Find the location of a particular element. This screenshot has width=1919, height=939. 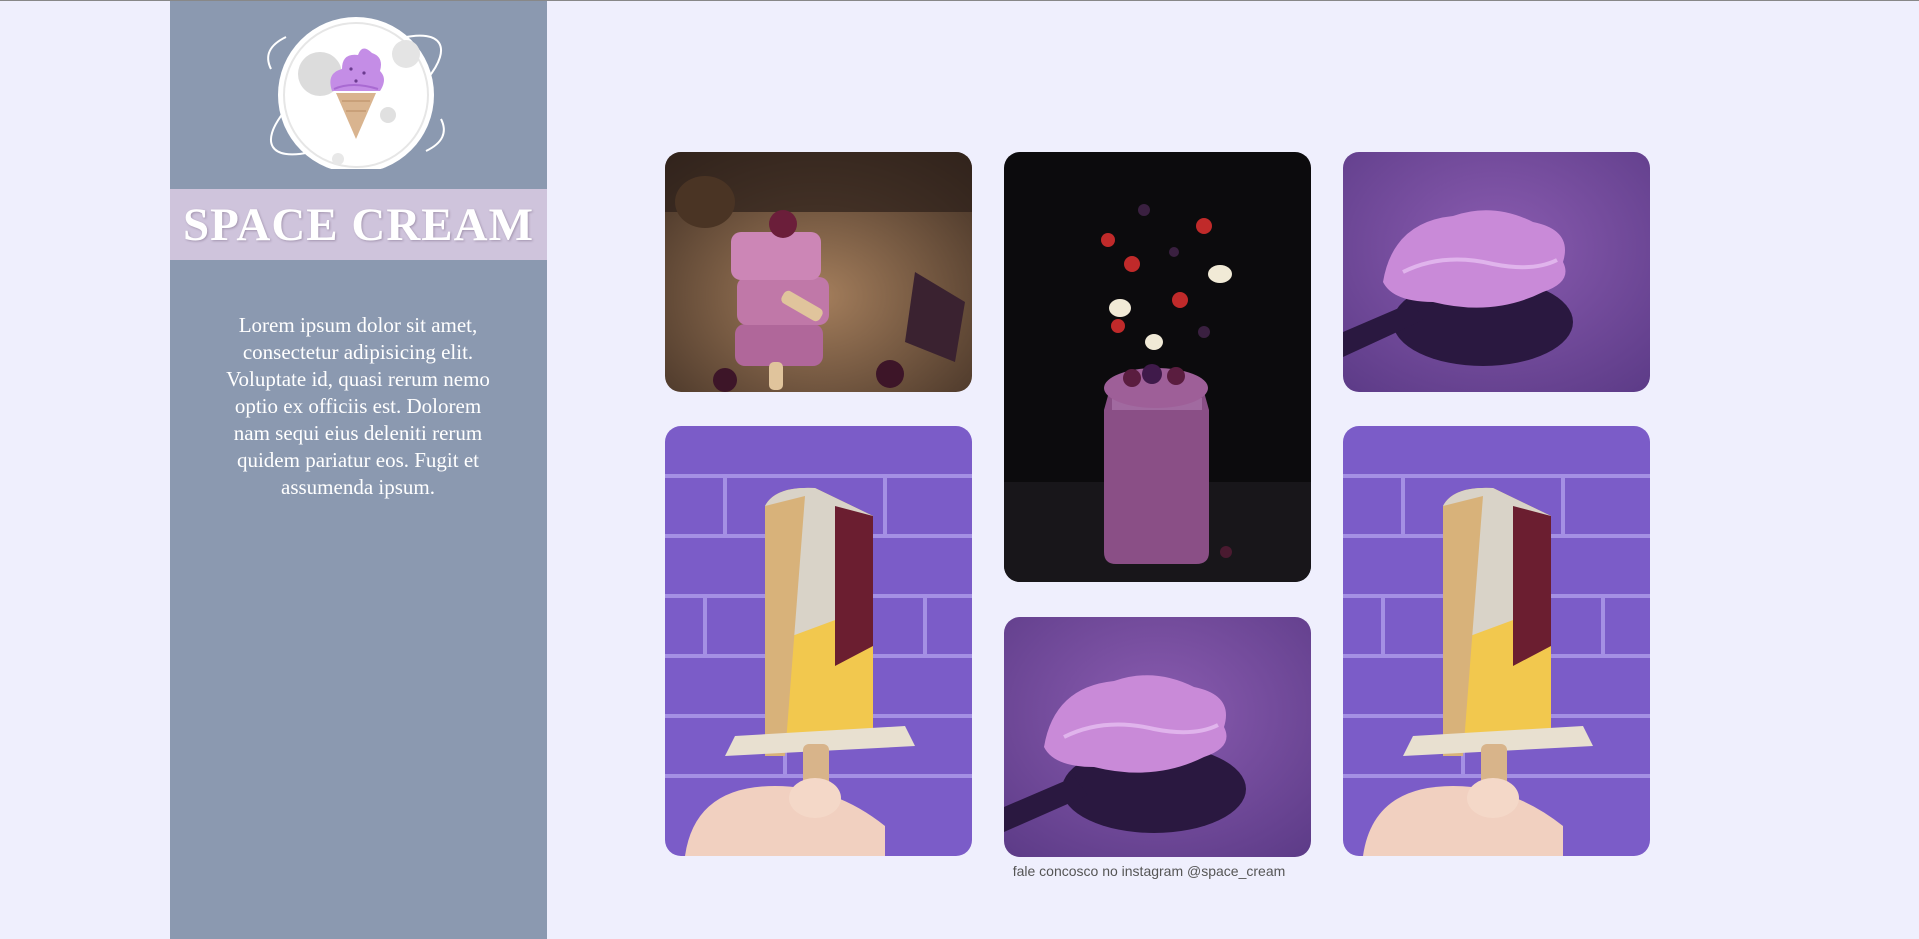

brand-title: SPACE CREAM is located at coordinates (358, 224).